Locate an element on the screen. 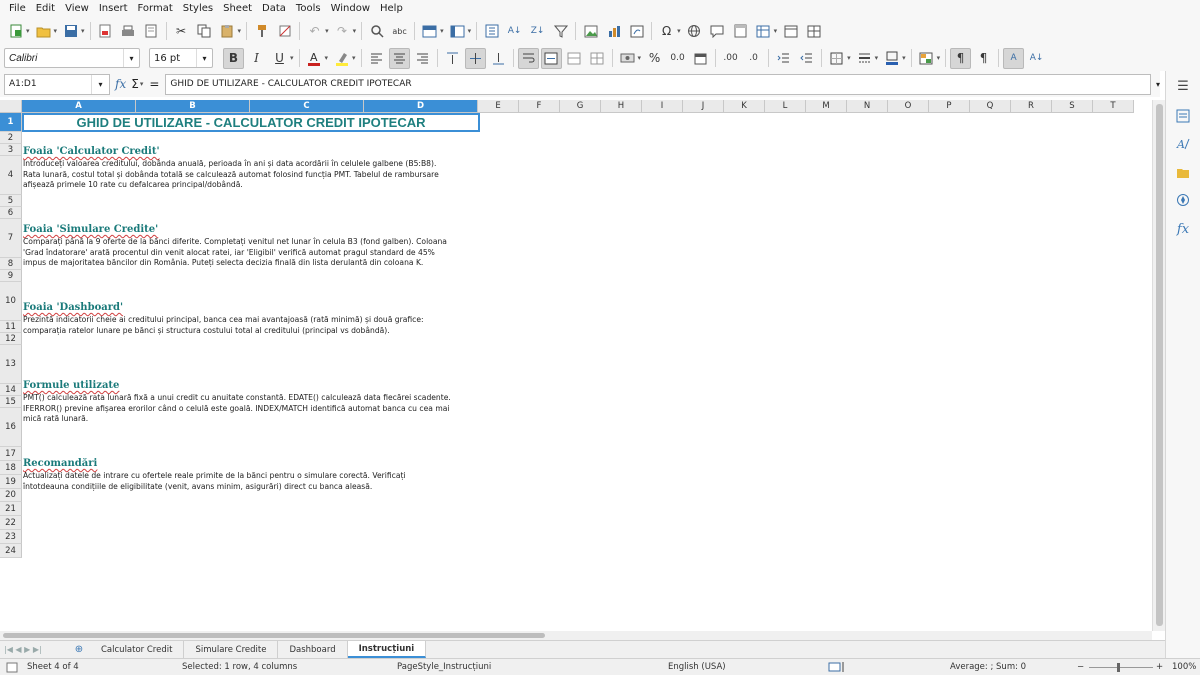 The width and height of the screenshot is (1200, 675). export-pdf-icon is located at coordinates (105, 31).